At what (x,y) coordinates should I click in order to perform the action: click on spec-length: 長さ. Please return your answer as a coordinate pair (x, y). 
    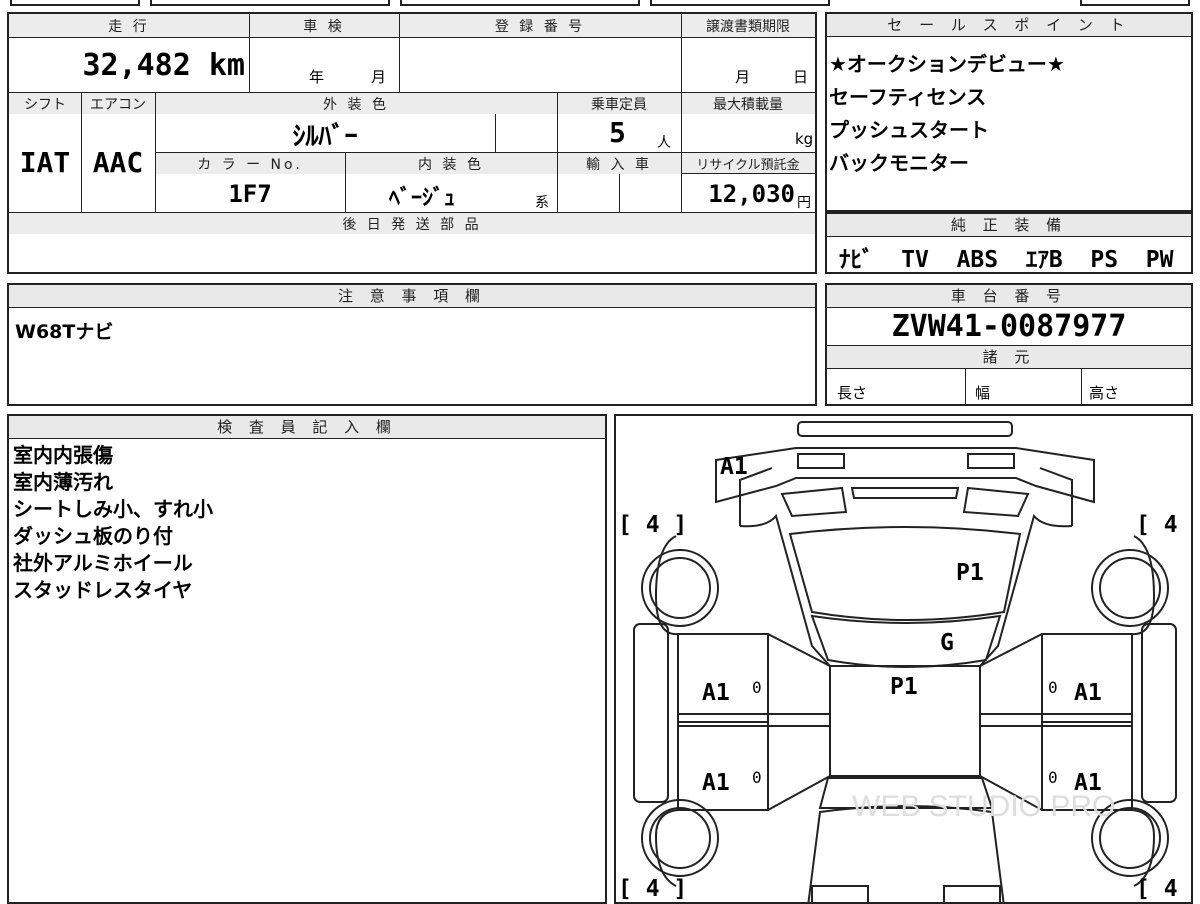
    Looking at the image, I should click on (852, 393).